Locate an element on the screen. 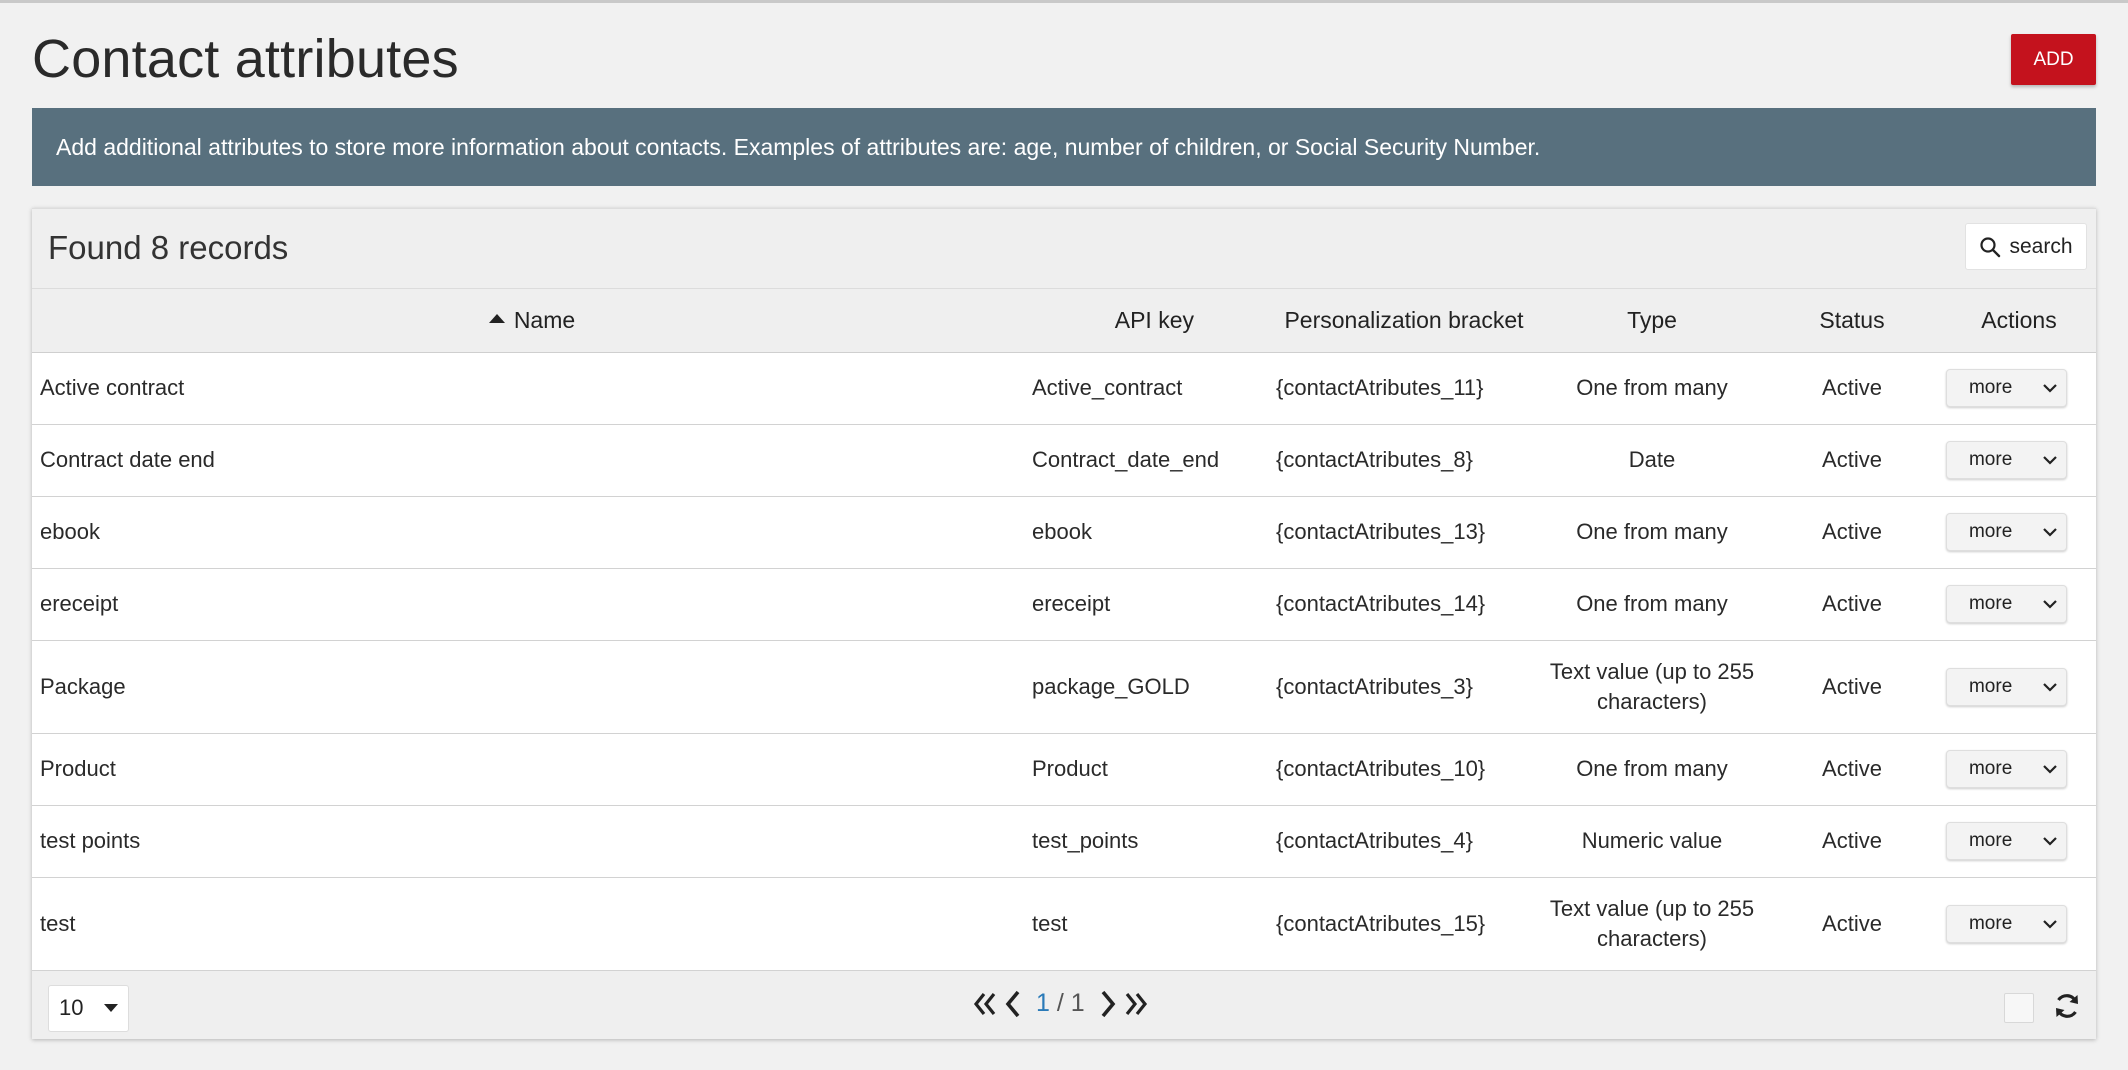  search-label: search is located at coordinates (2041, 246).